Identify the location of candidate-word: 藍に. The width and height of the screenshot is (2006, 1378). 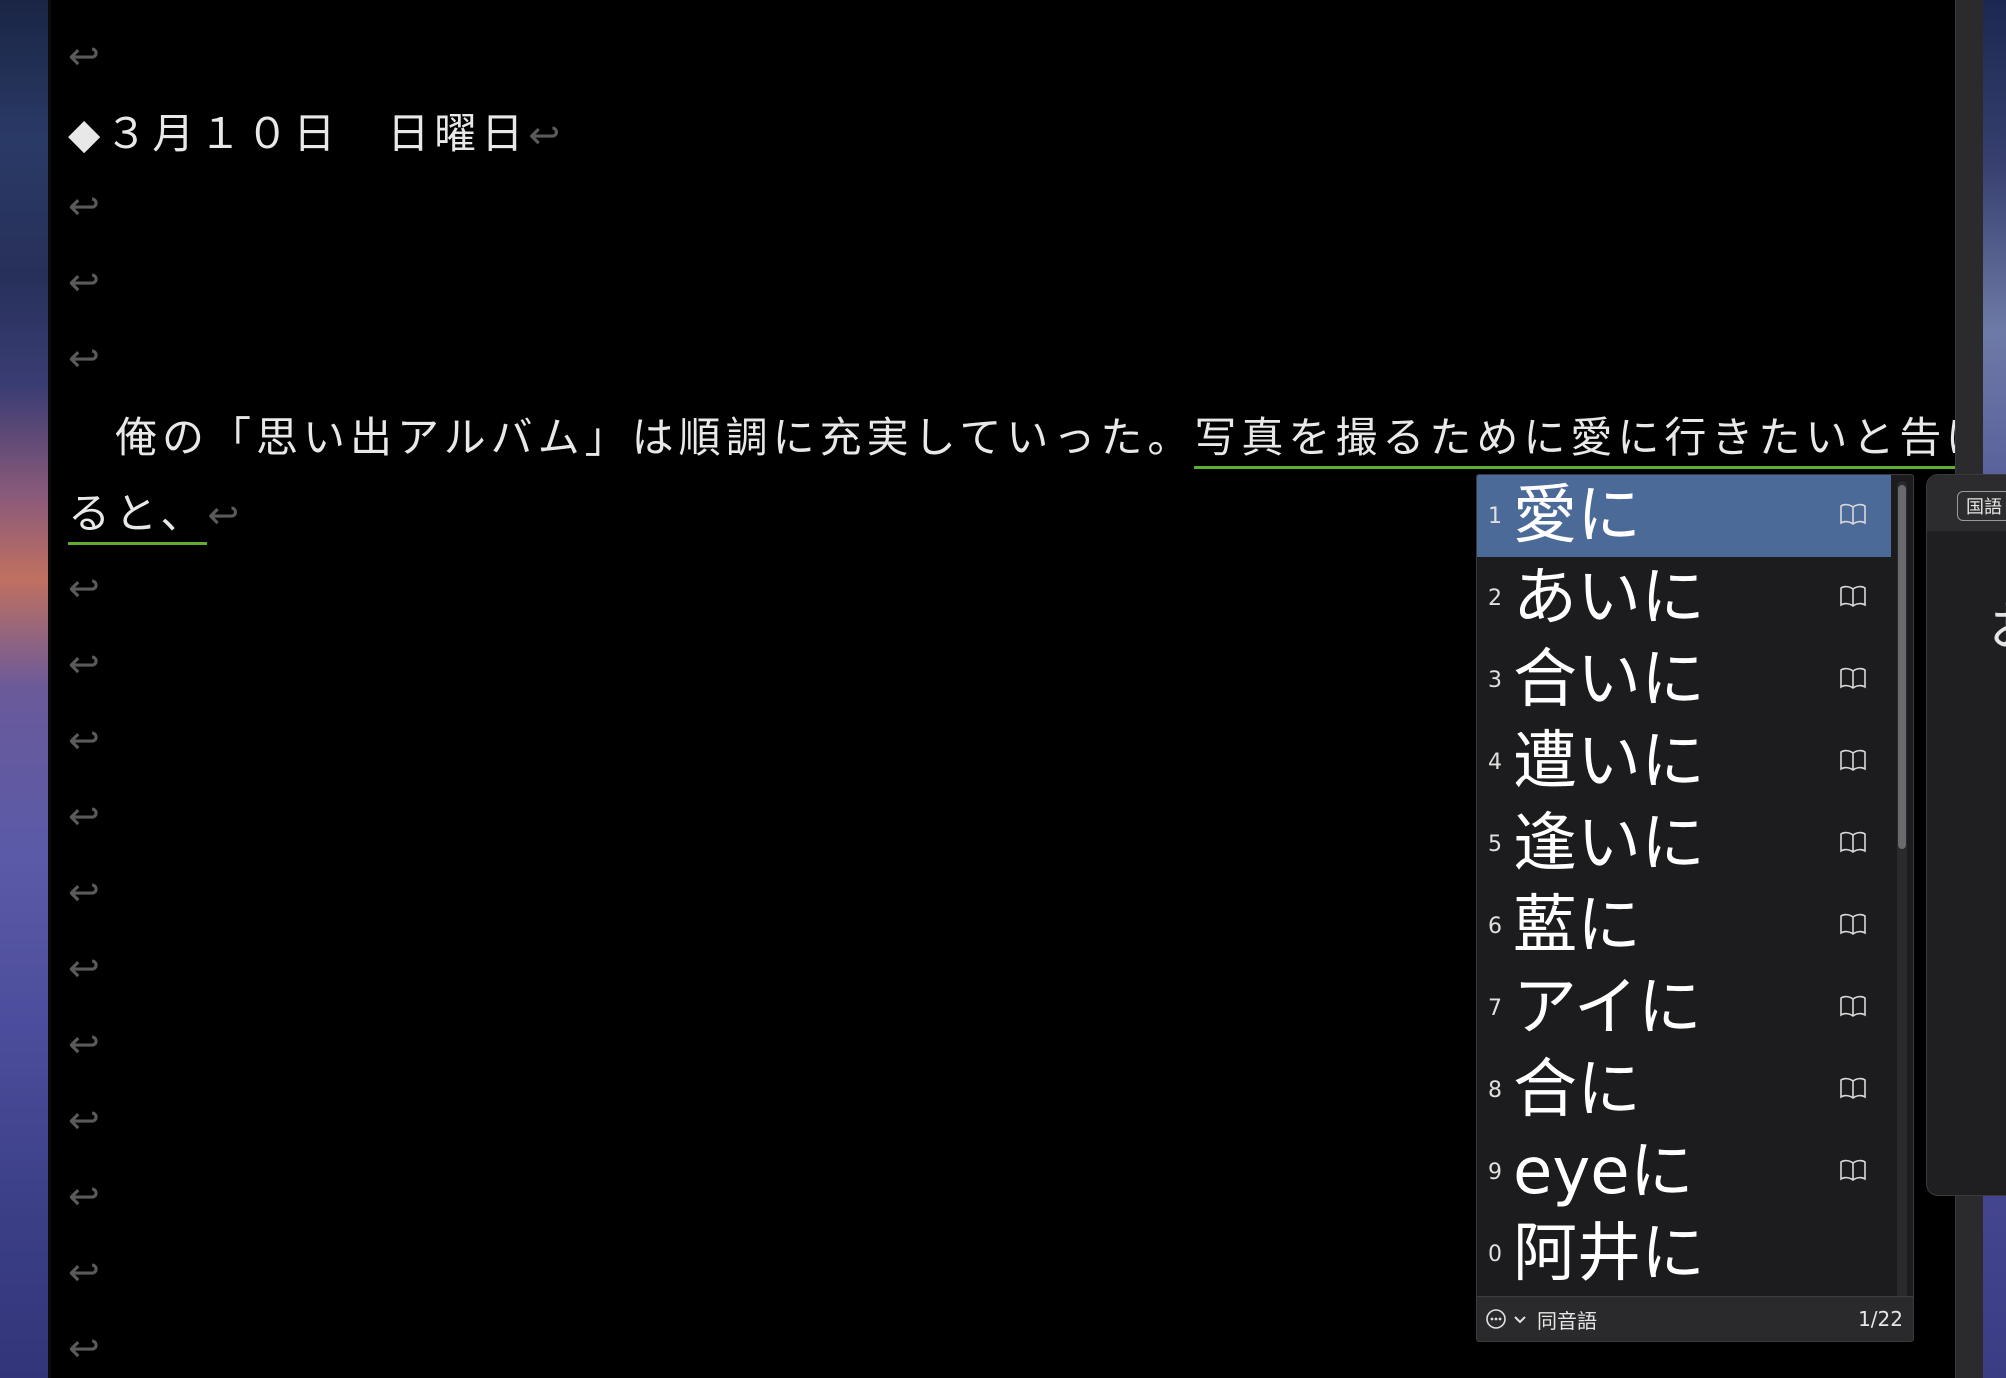
(1577, 926).